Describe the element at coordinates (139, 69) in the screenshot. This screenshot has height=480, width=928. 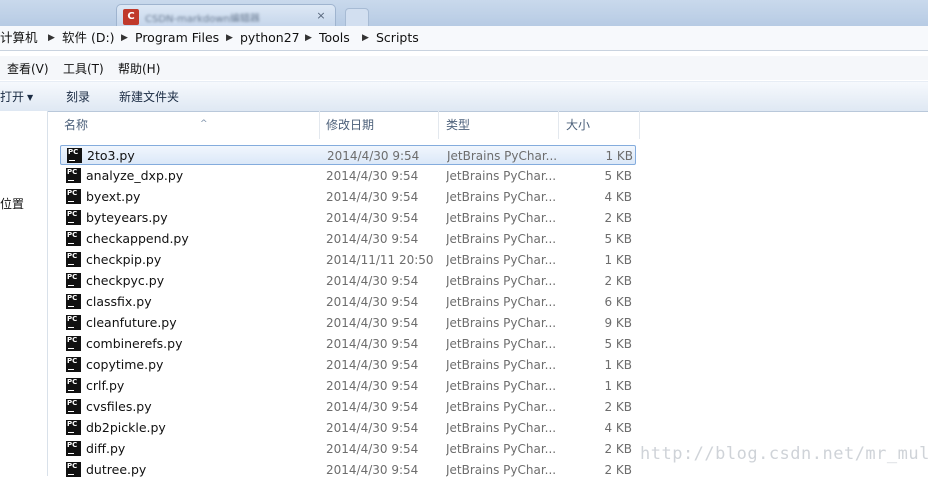
I see `menu-help: 帮助(H)` at that location.